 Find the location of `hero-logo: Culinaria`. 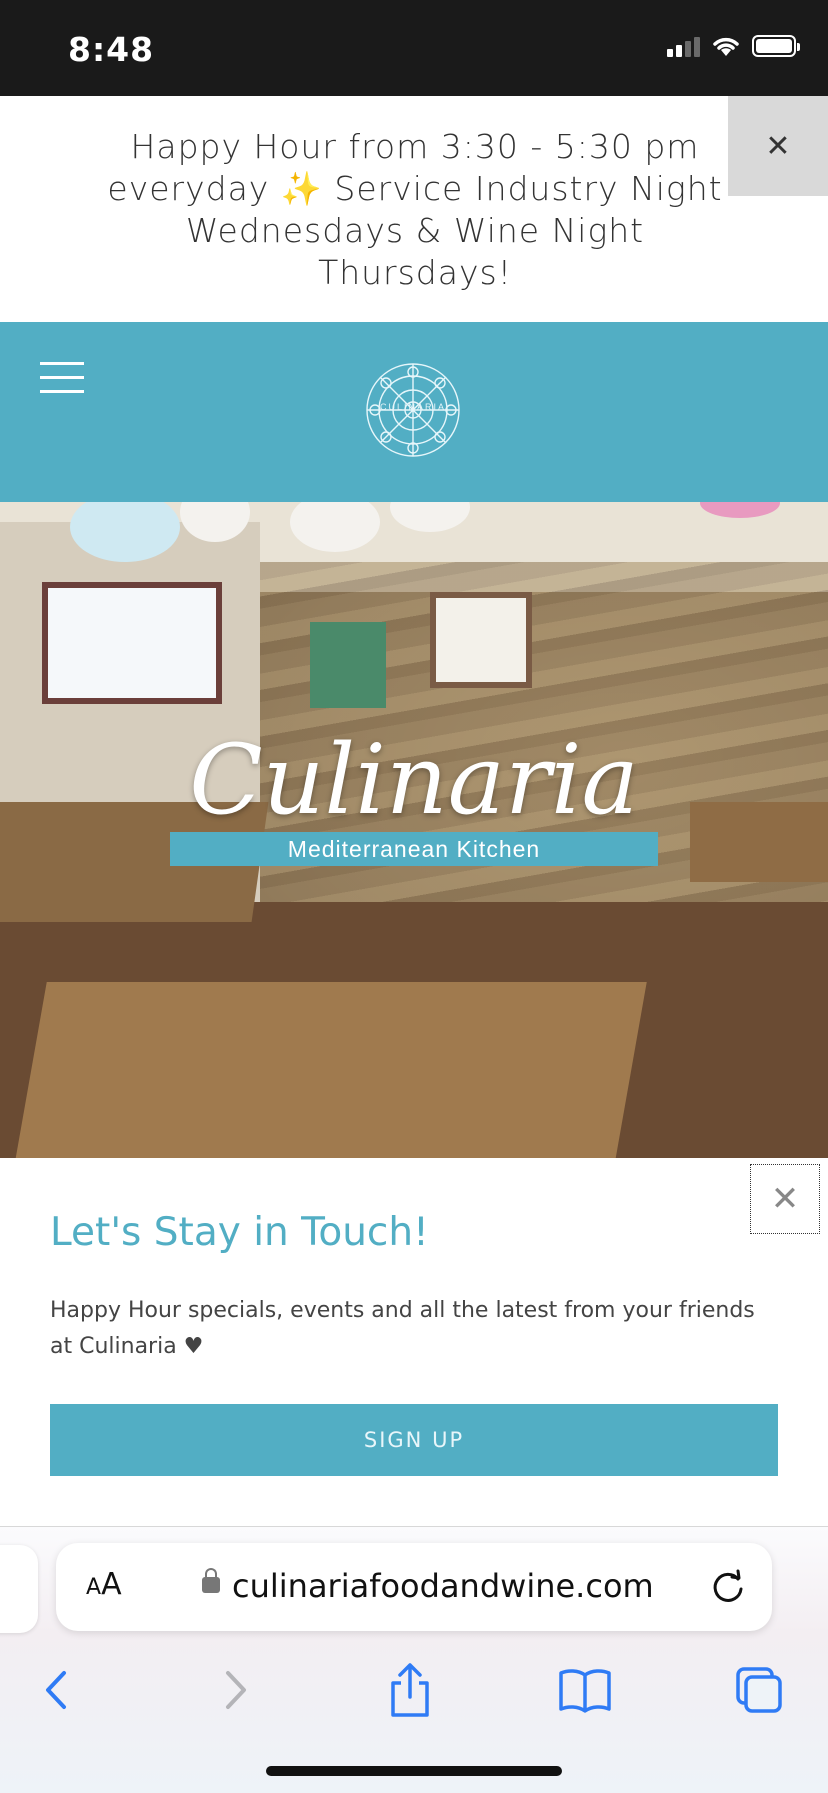

hero-logo: Culinaria is located at coordinates (414, 780).